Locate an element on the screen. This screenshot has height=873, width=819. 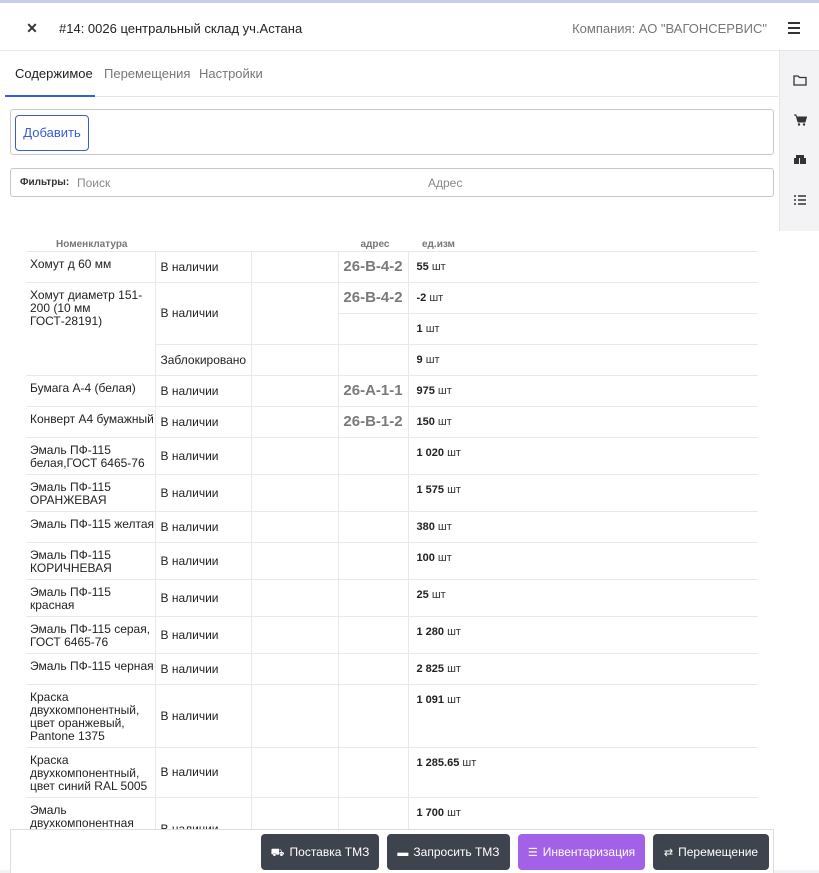
qty-value: 25 is located at coordinates (422, 594).